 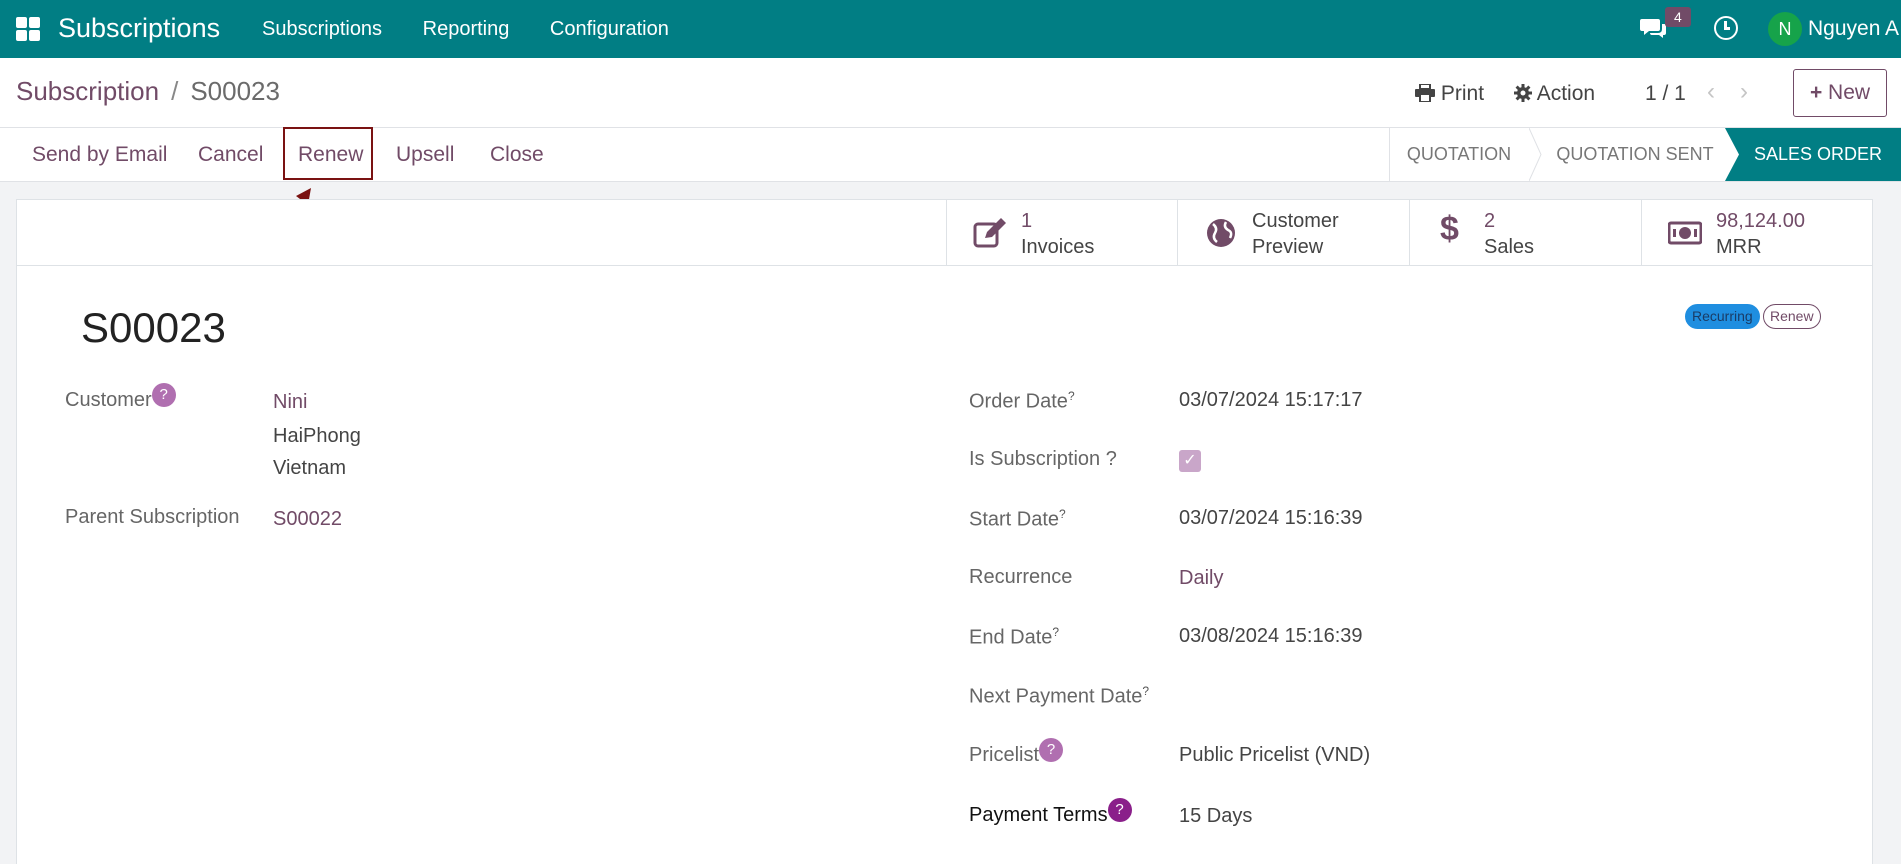 I want to click on sales-smart-button: $ 2 Sales, so click(x=1525, y=233).